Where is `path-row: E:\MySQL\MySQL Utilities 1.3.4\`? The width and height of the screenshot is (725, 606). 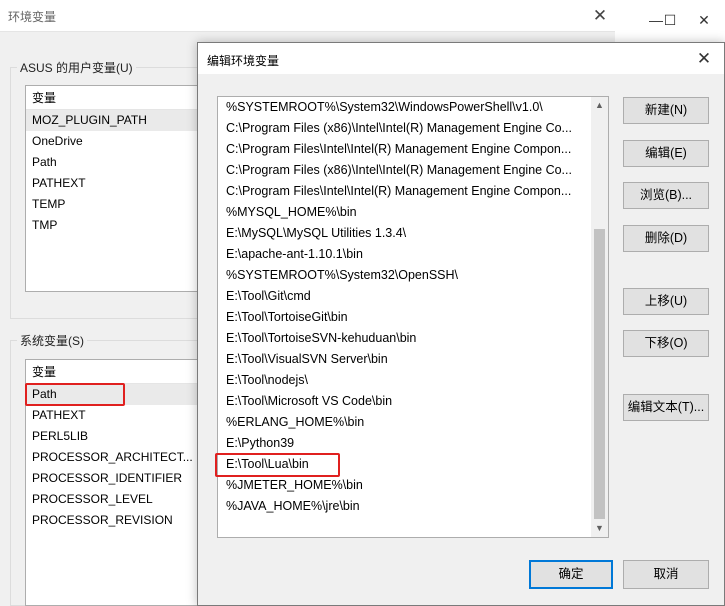
path-row: E:\MySQL\MySQL Utilities 1.3.4\ is located at coordinates (404, 233).